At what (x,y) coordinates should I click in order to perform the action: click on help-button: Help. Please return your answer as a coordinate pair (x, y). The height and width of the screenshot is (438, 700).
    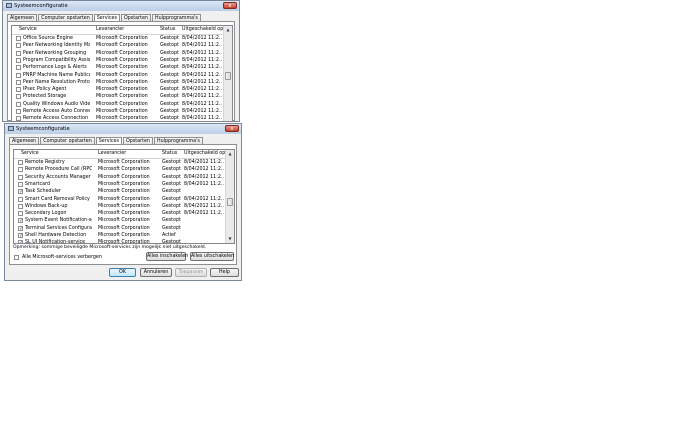
    Looking at the image, I should click on (224, 272).